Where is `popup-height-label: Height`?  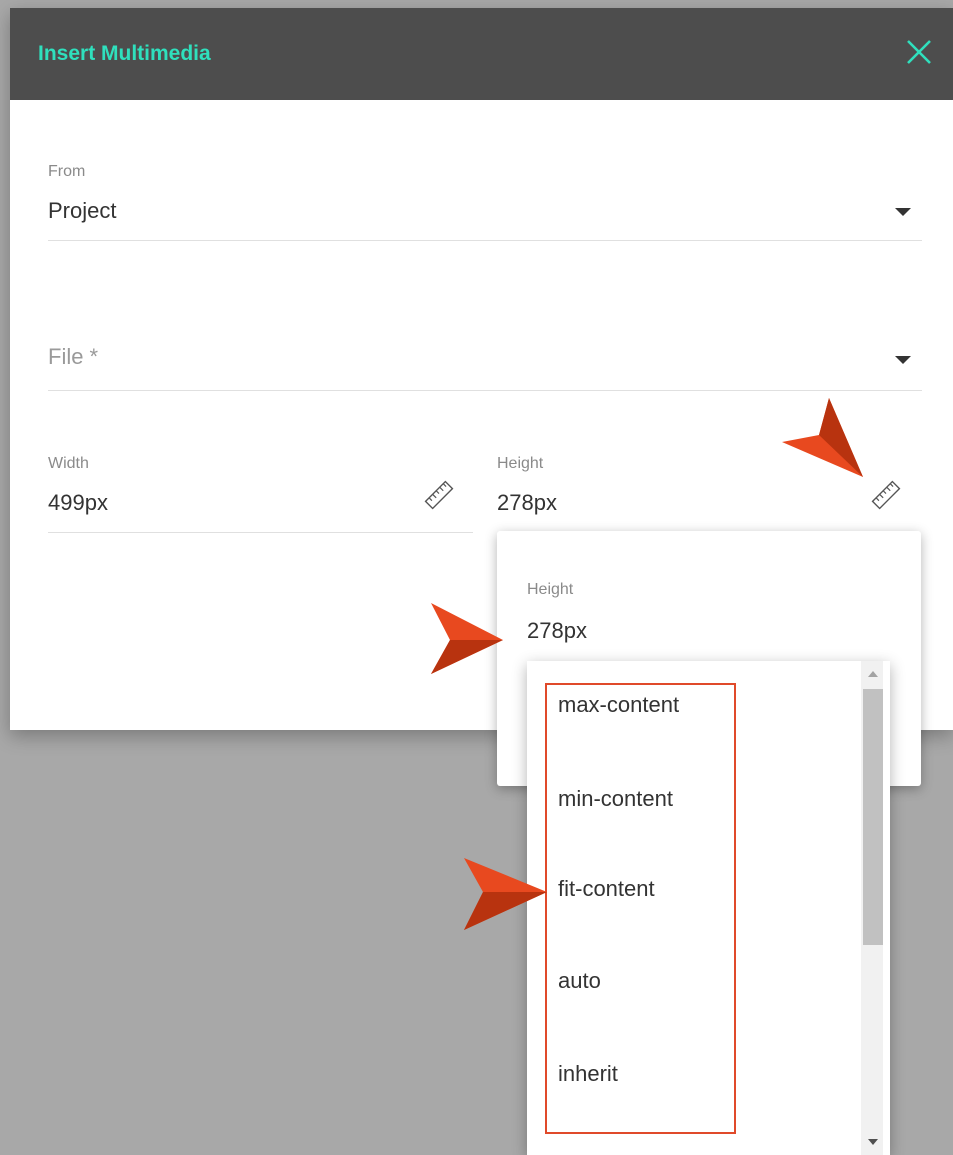
popup-height-label: Height is located at coordinates (550, 589).